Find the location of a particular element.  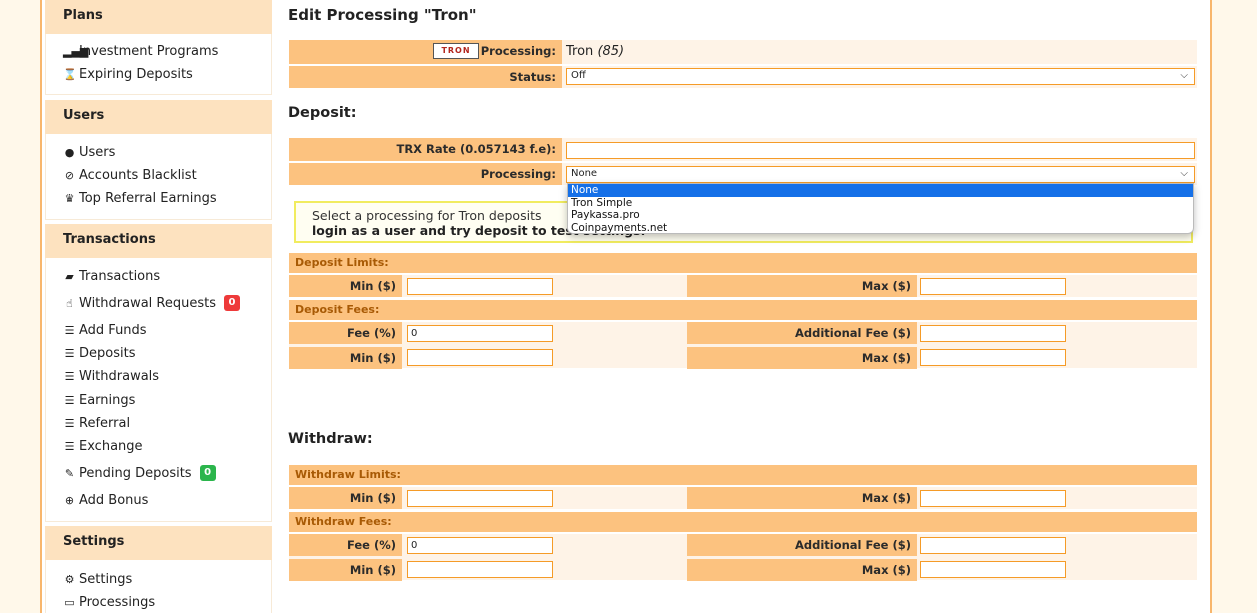

sidebar-item-processings: ▭ Processings is located at coordinates (109, 602).